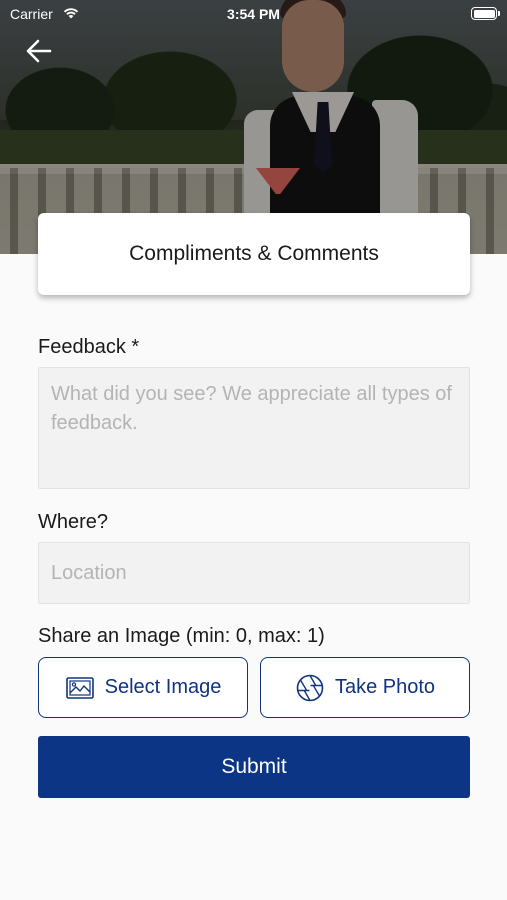 This screenshot has height=900, width=507. What do you see at coordinates (39, 51) in the screenshot?
I see `arrow-left-icon` at bounding box center [39, 51].